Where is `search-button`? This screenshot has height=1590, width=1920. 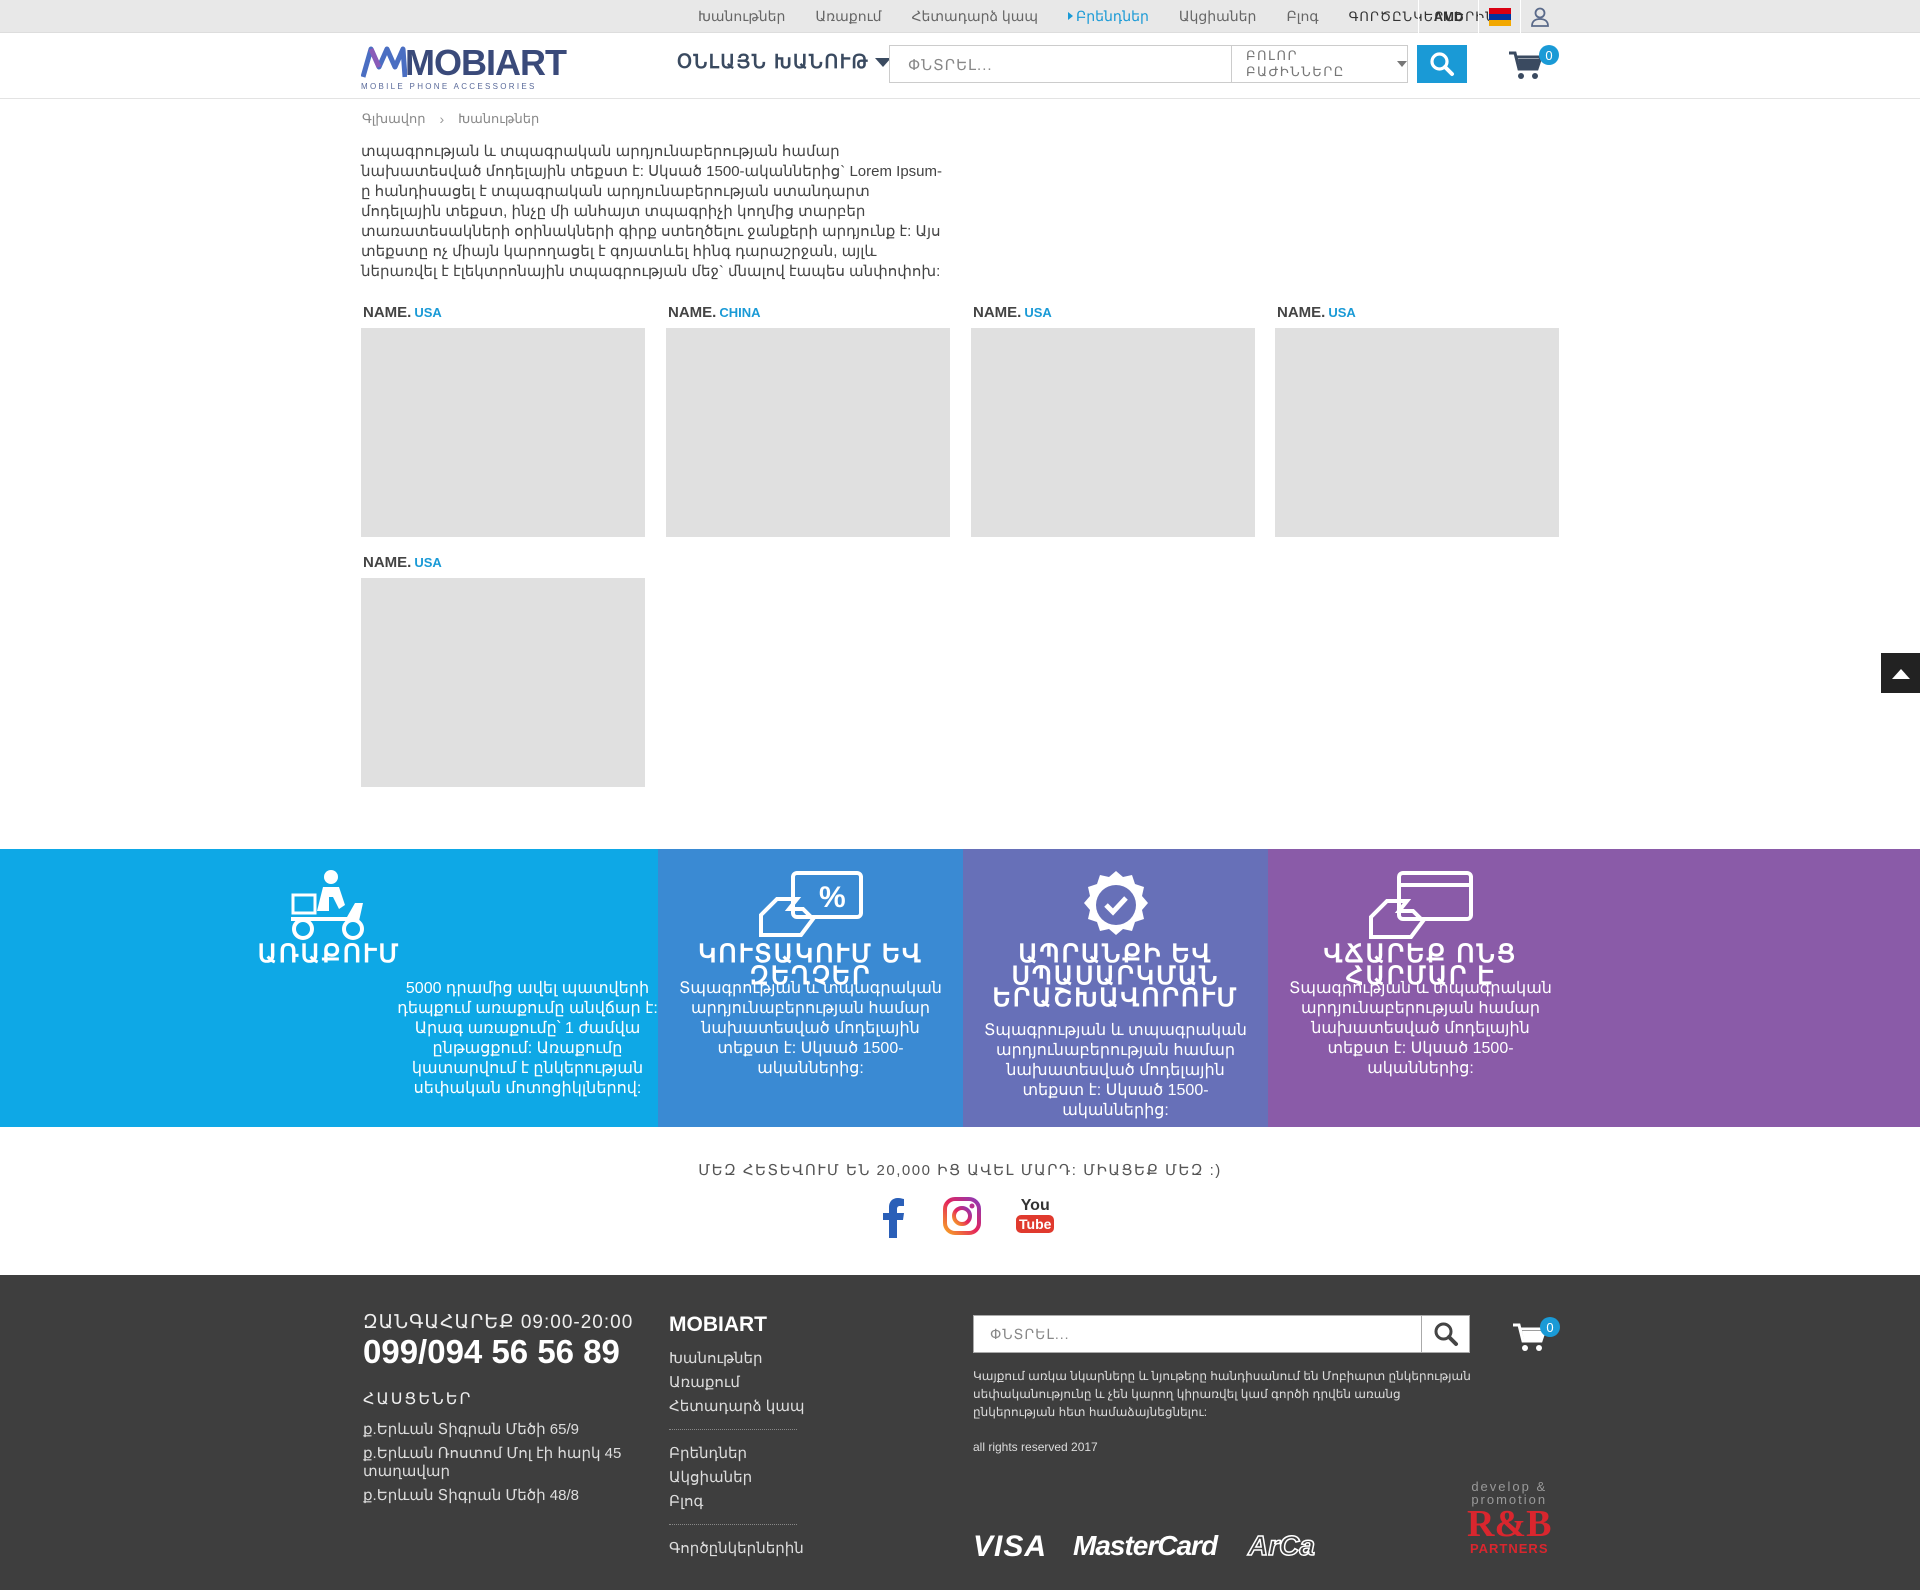 search-button is located at coordinates (1442, 64).